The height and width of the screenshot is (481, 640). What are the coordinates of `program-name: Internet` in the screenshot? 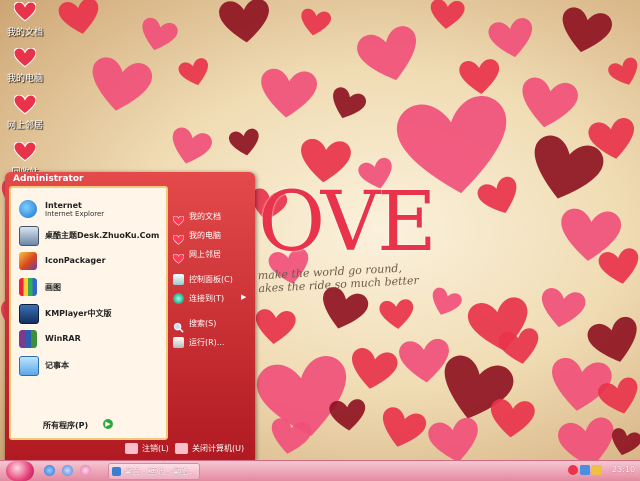 It's located at (63, 205).